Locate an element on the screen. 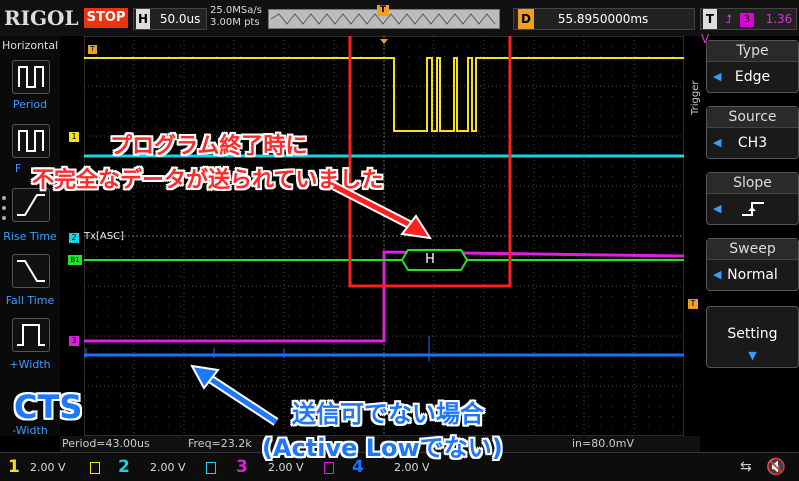 This screenshot has height=481, width=799. delay-display: D 55.8950000ms is located at coordinates (604, 19).